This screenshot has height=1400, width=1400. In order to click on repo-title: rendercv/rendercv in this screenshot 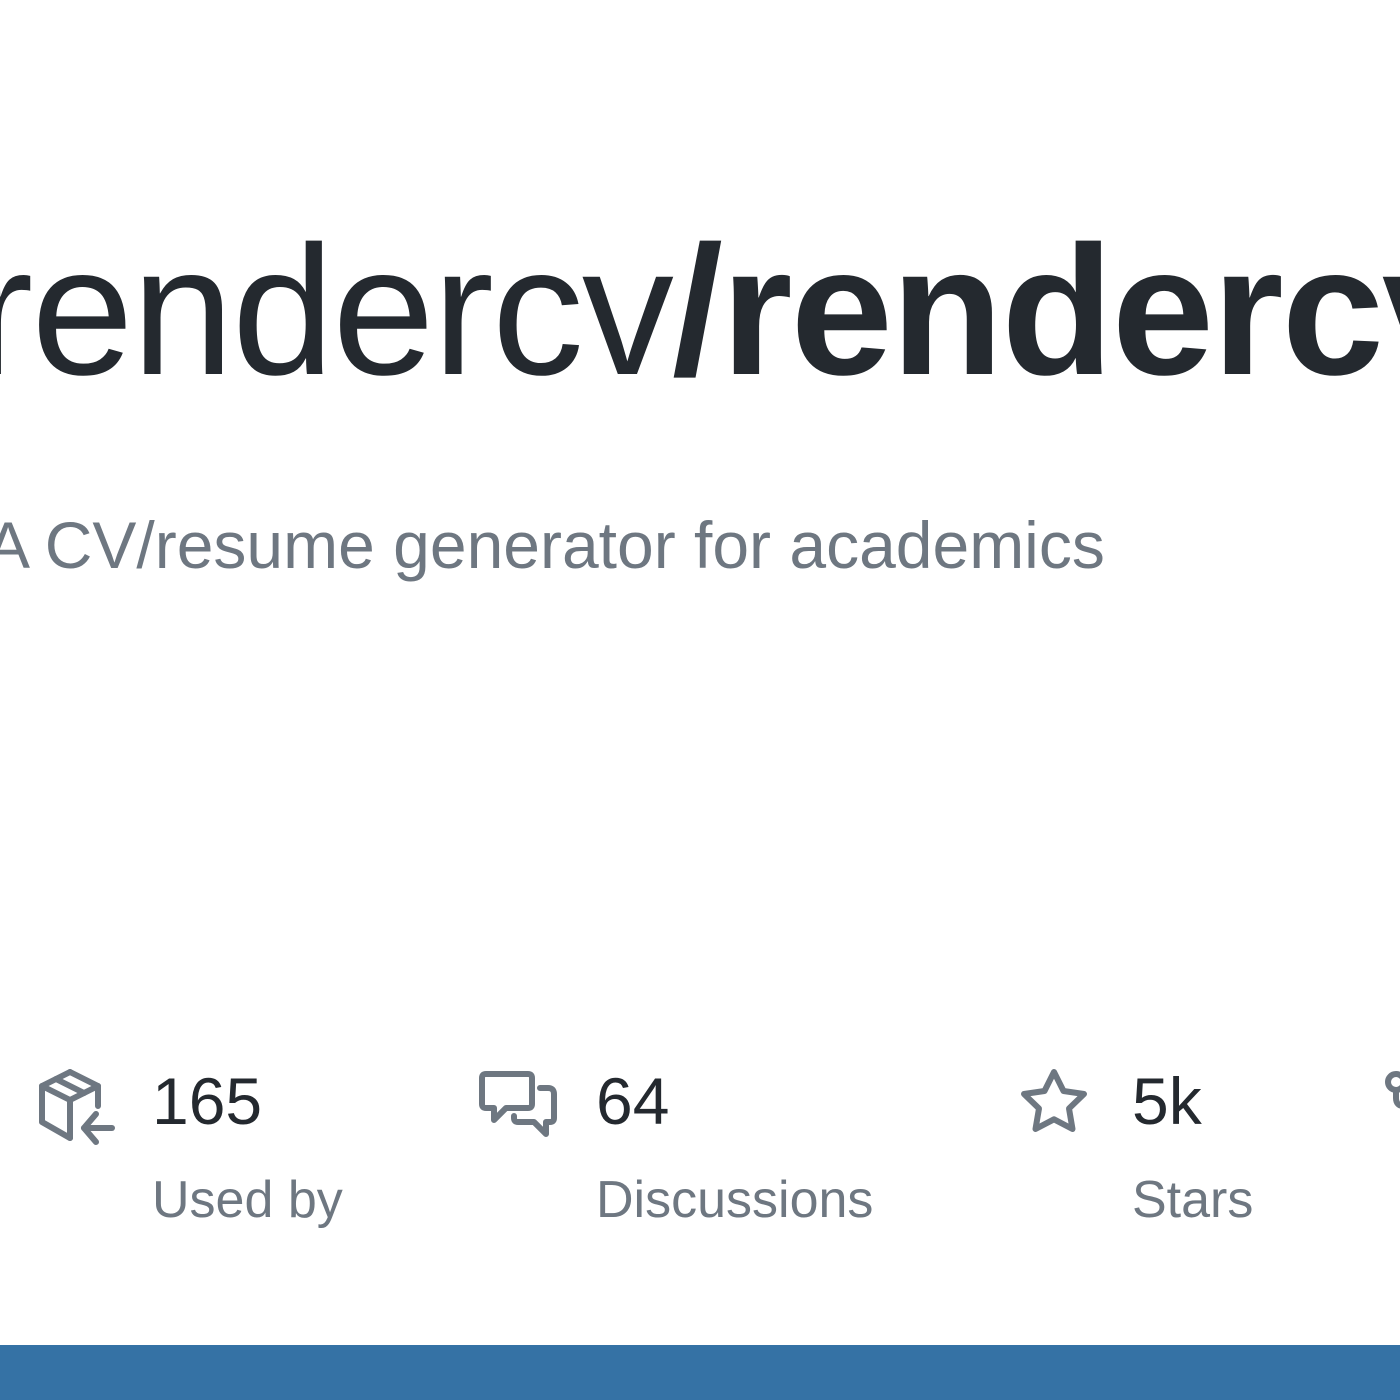, I will do `click(700, 310)`.